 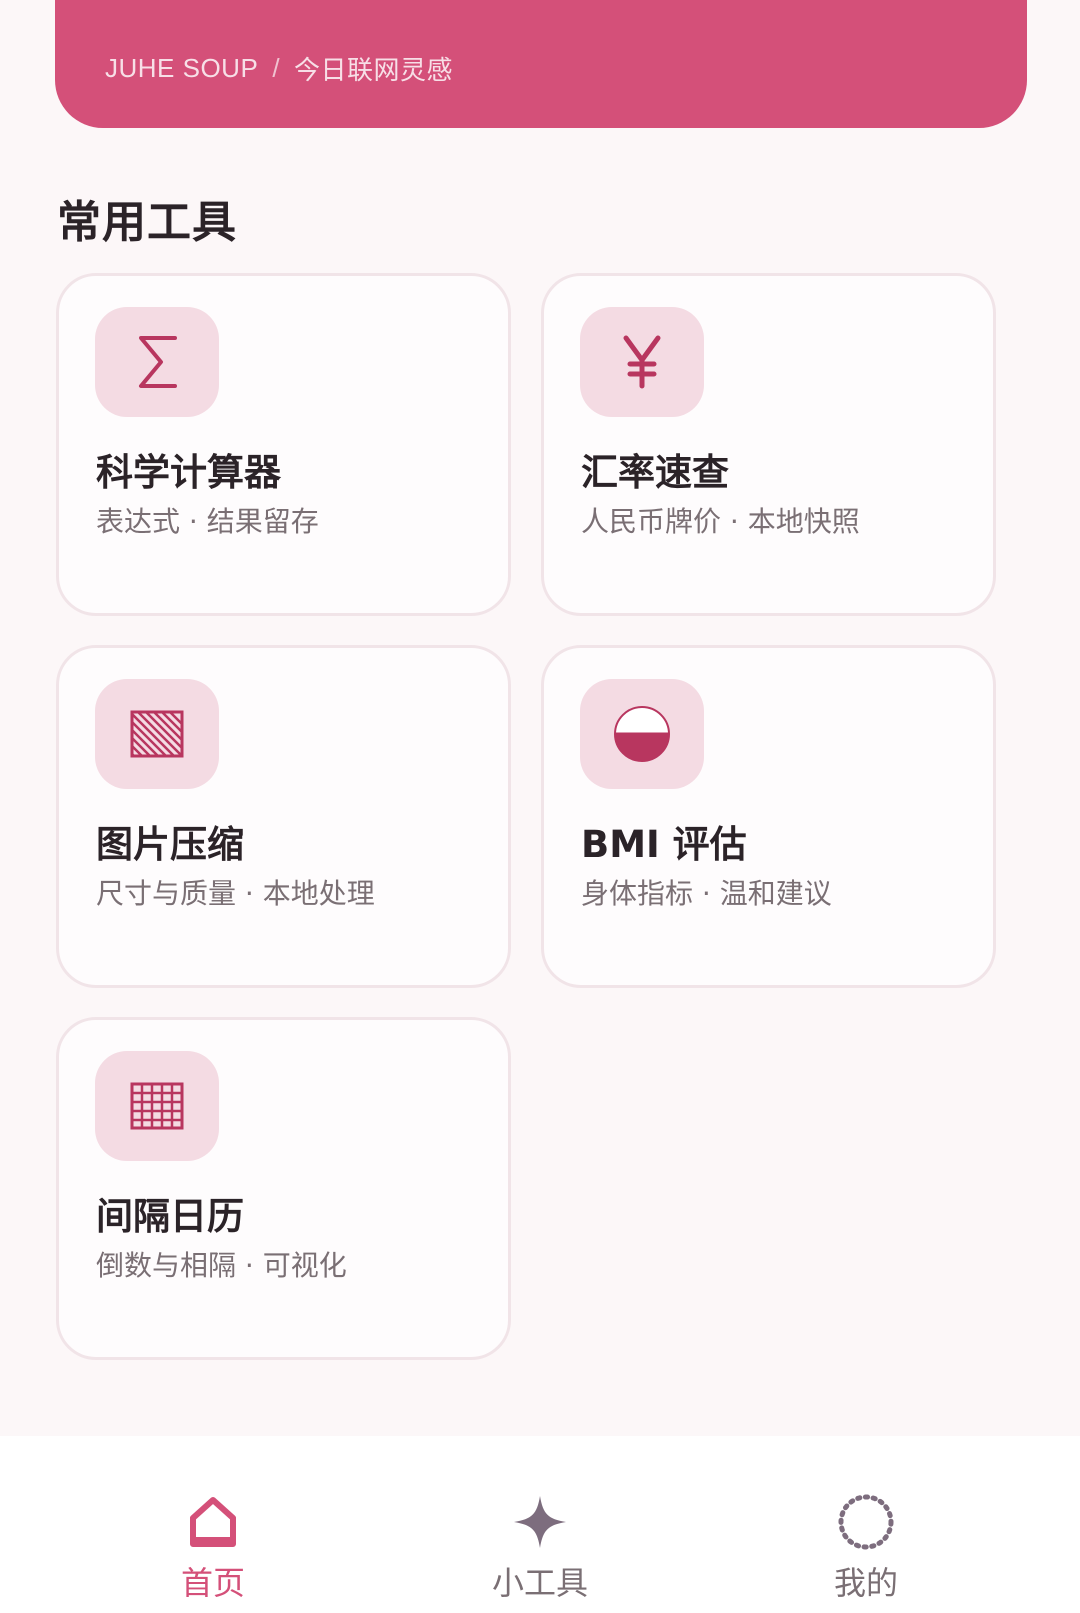 What do you see at coordinates (170, 844) in the screenshot?
I see `tool-card-title: 图片压缩` at bounding box center [170, 844].